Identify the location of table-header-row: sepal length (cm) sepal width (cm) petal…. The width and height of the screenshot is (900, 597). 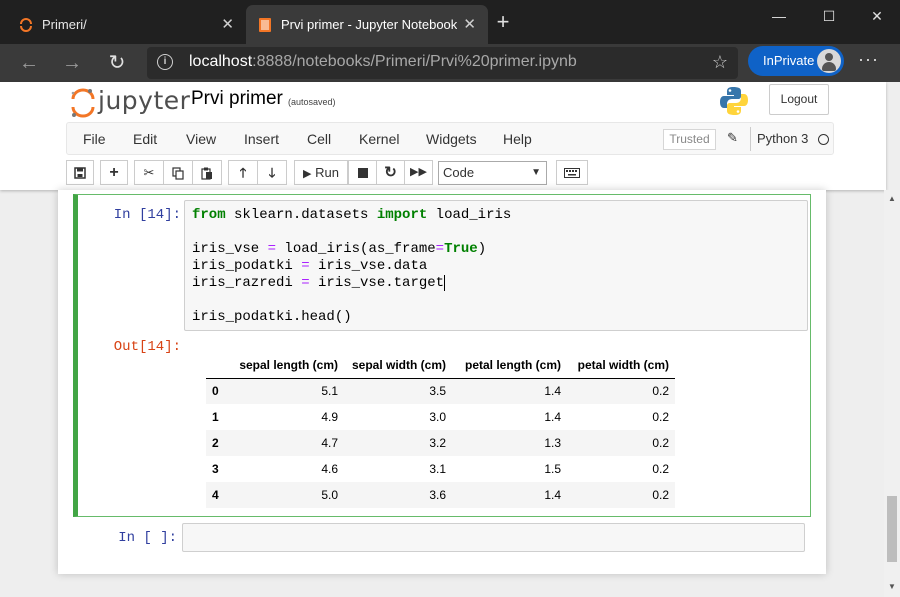
(440, 365).